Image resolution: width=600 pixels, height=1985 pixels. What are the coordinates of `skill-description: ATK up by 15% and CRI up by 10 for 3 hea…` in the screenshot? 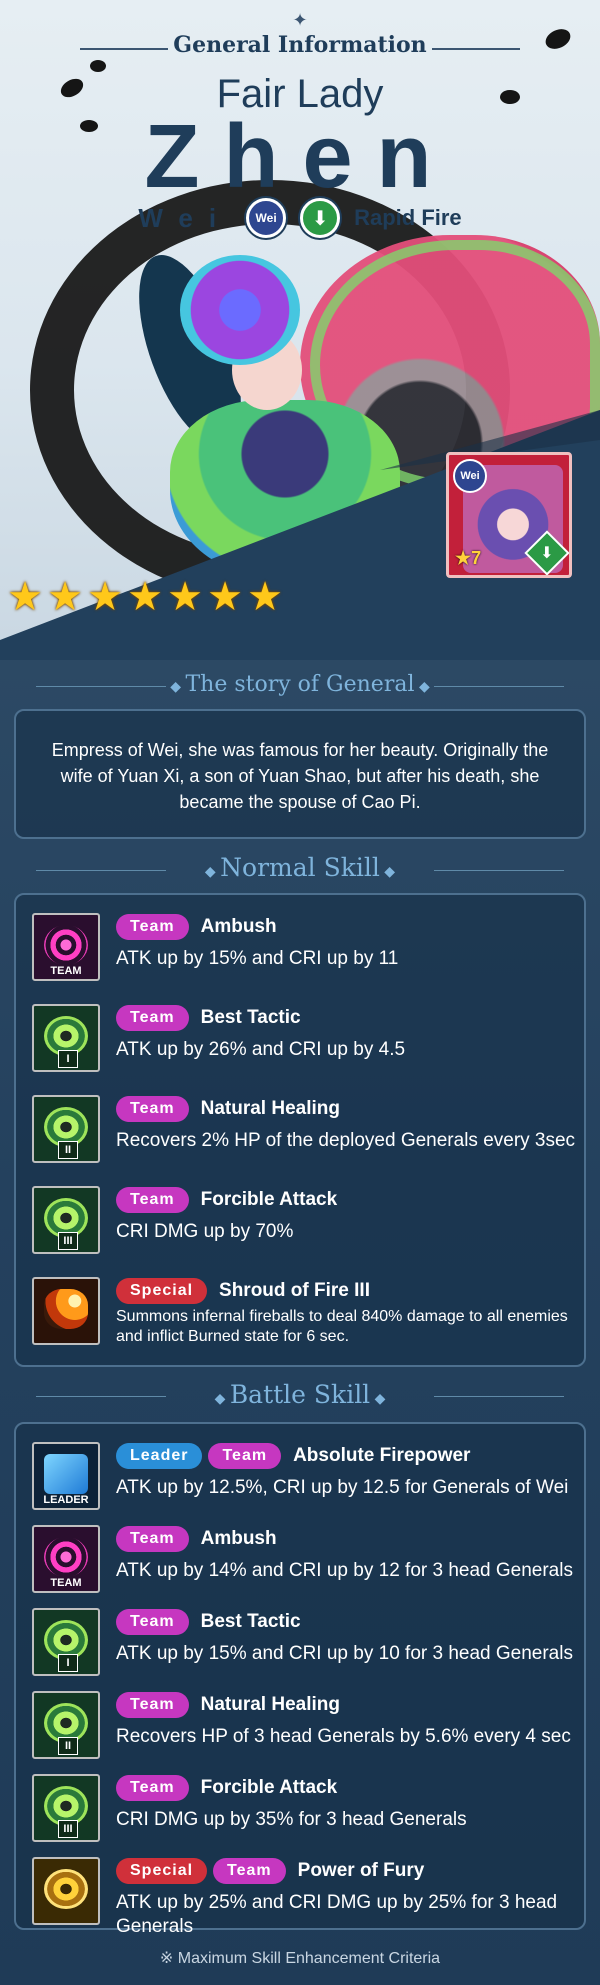 It's located at (344, 1653).